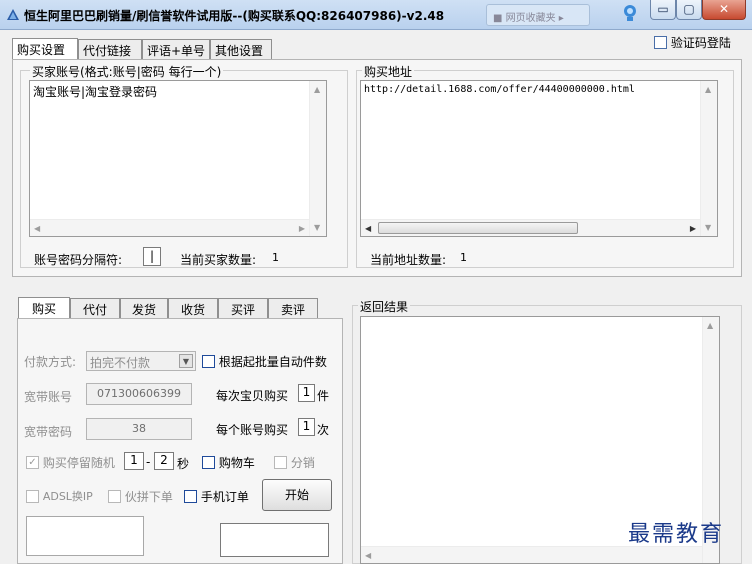  I want to click on start-button: 开始, so click(297, 495).